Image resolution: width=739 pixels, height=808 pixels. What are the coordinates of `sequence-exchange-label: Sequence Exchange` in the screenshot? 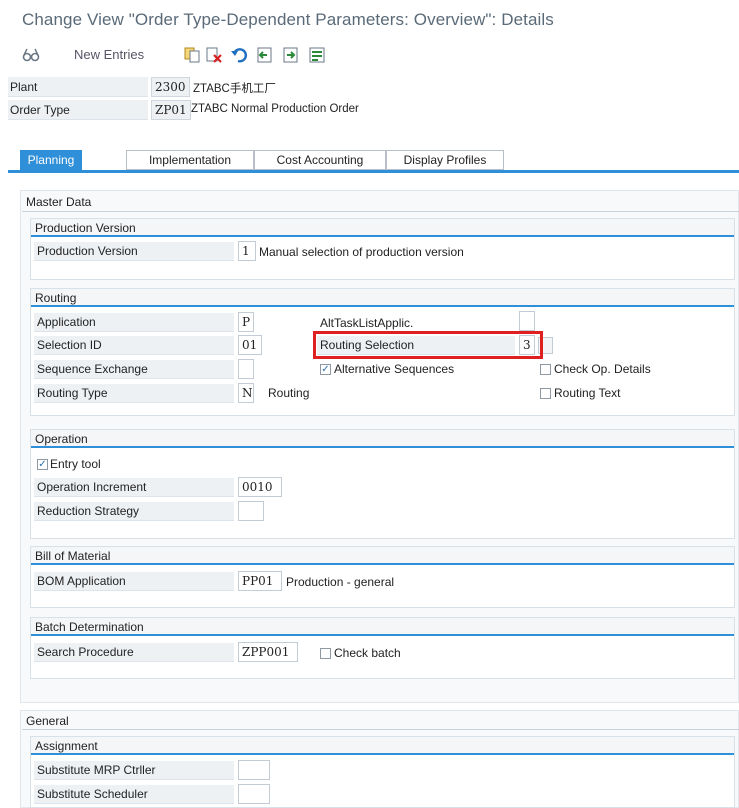 It's located at (134, 369).